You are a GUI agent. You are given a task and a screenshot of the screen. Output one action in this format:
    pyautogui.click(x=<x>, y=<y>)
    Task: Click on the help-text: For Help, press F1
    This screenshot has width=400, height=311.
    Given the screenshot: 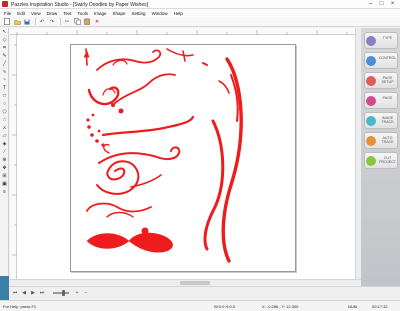 What is the action you would take?
    pyautogui.click(x=20, y=306)
    